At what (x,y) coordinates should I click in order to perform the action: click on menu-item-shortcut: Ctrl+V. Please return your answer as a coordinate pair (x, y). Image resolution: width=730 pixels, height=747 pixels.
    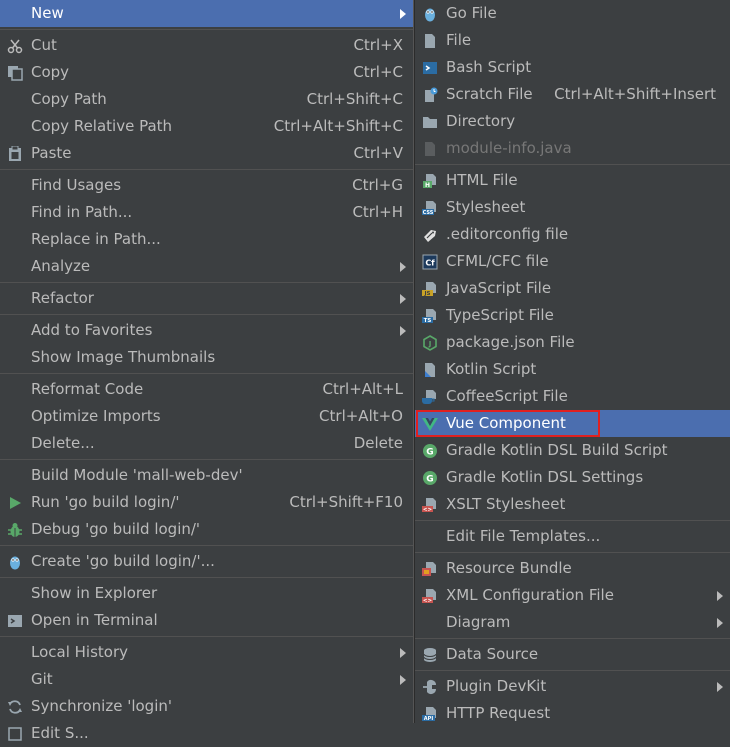
    Looking at the image, I should click on (378, 153).